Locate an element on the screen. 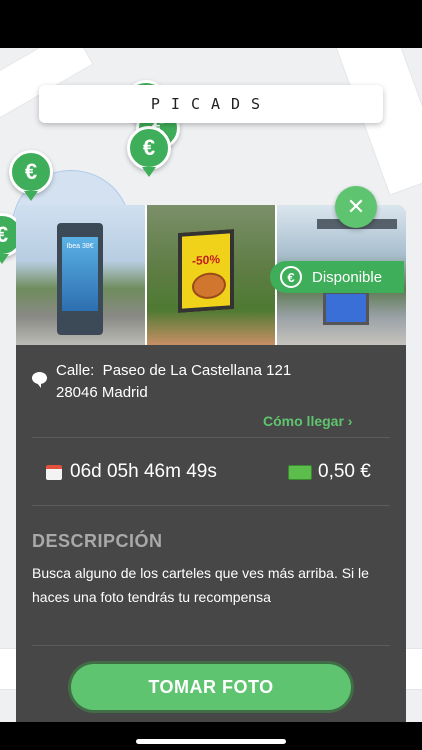 This screenshot has height=750, width=422. speech-bubble-icon is located at coordinates (39, 380).